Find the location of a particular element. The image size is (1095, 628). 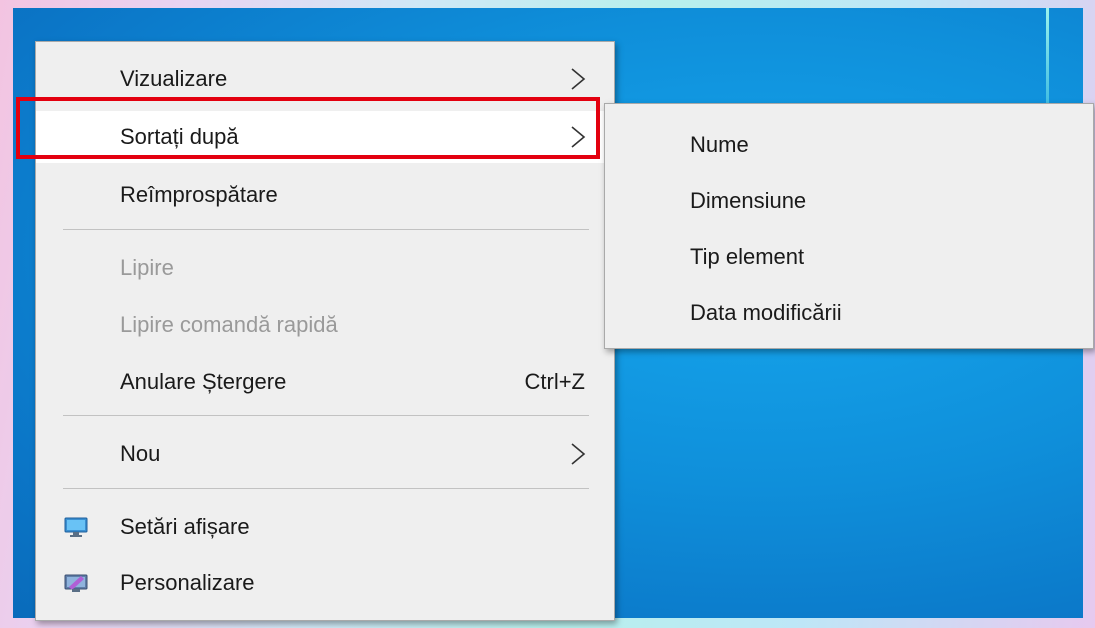

menu-item-paste-shortcut: Lipire comandă rapidă is located at coordinates (325, 325).